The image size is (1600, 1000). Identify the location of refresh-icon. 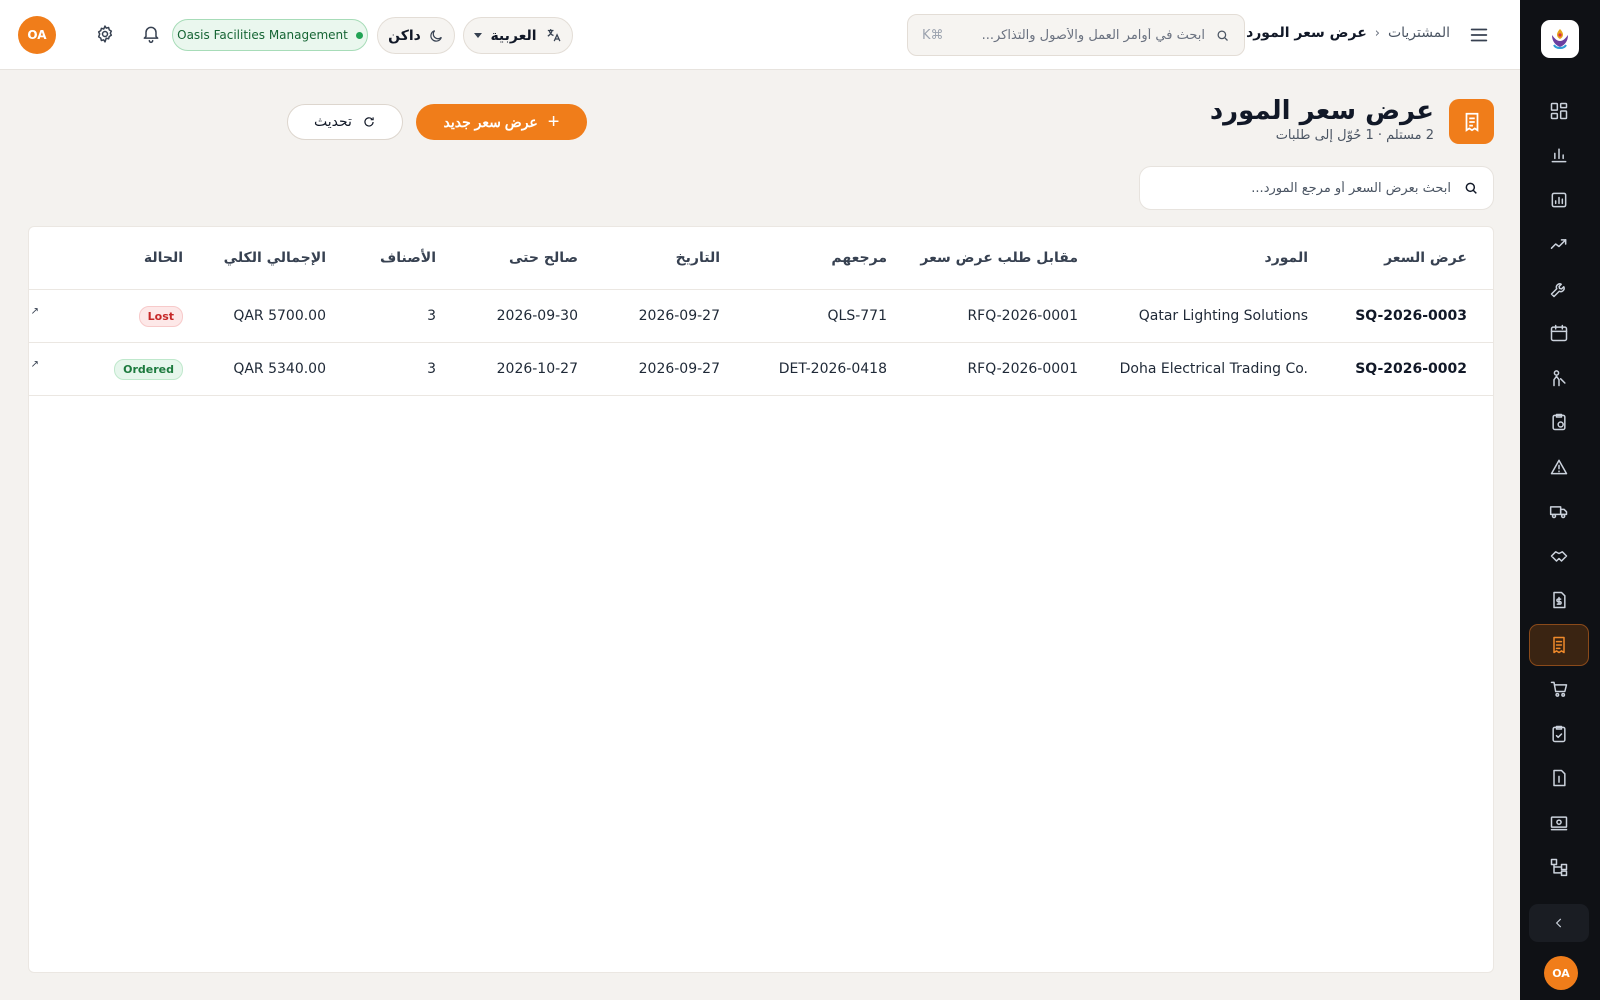
(369, 122).